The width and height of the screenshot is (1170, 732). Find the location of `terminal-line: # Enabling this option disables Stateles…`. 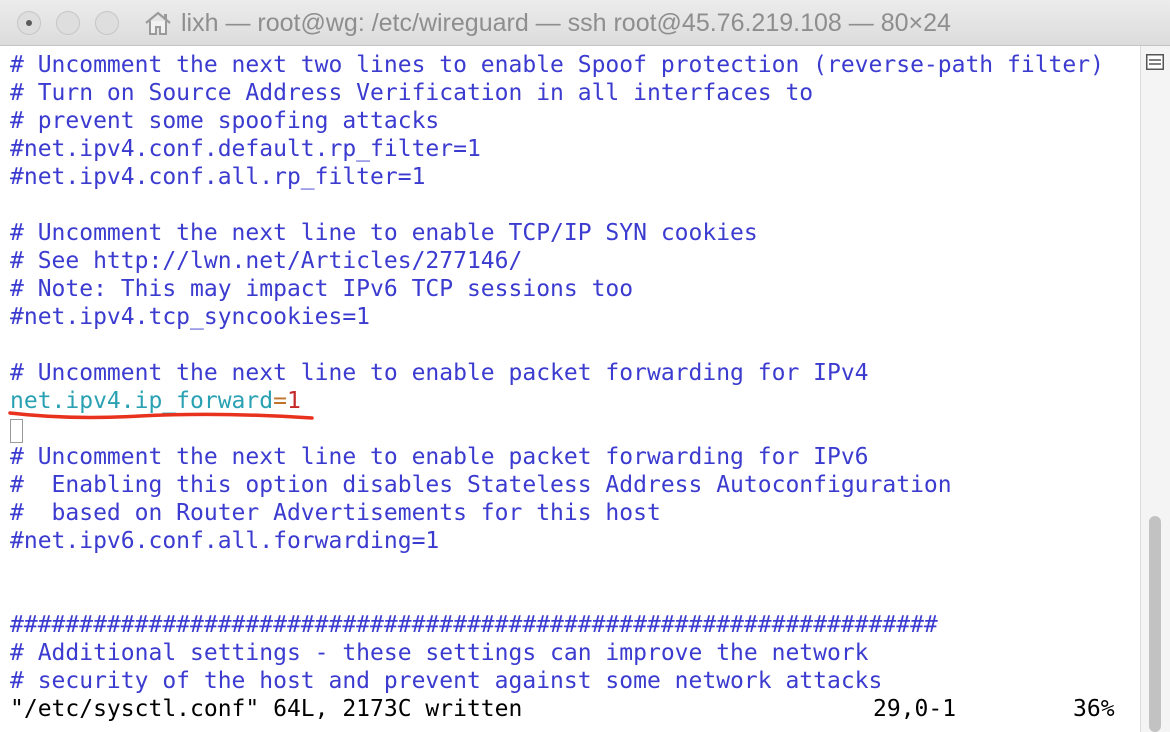

terminal-line: # Enabling this option disables Stateles… is located at coordinates (481, 485).